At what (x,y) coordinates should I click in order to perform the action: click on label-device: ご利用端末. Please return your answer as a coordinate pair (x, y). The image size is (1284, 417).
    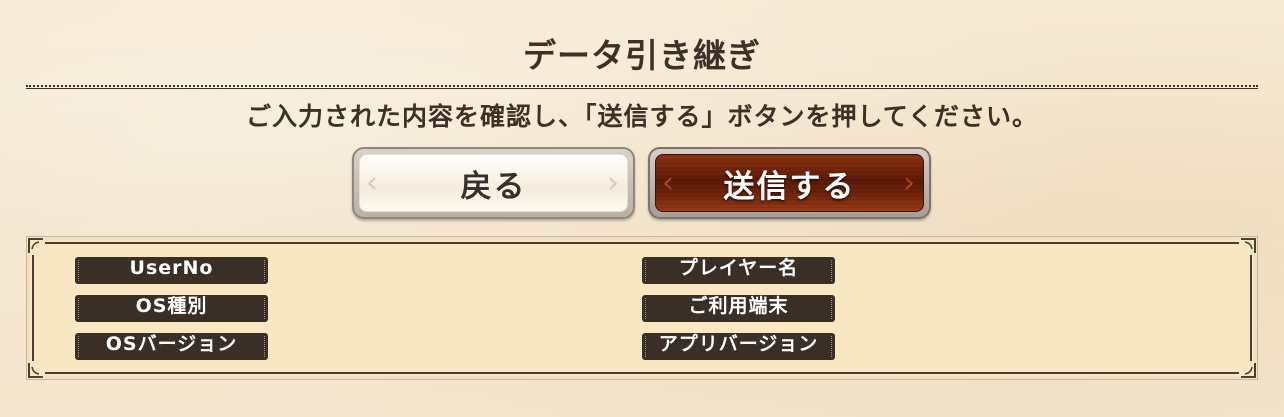
    Looking at the image, I should click on (738, 308).